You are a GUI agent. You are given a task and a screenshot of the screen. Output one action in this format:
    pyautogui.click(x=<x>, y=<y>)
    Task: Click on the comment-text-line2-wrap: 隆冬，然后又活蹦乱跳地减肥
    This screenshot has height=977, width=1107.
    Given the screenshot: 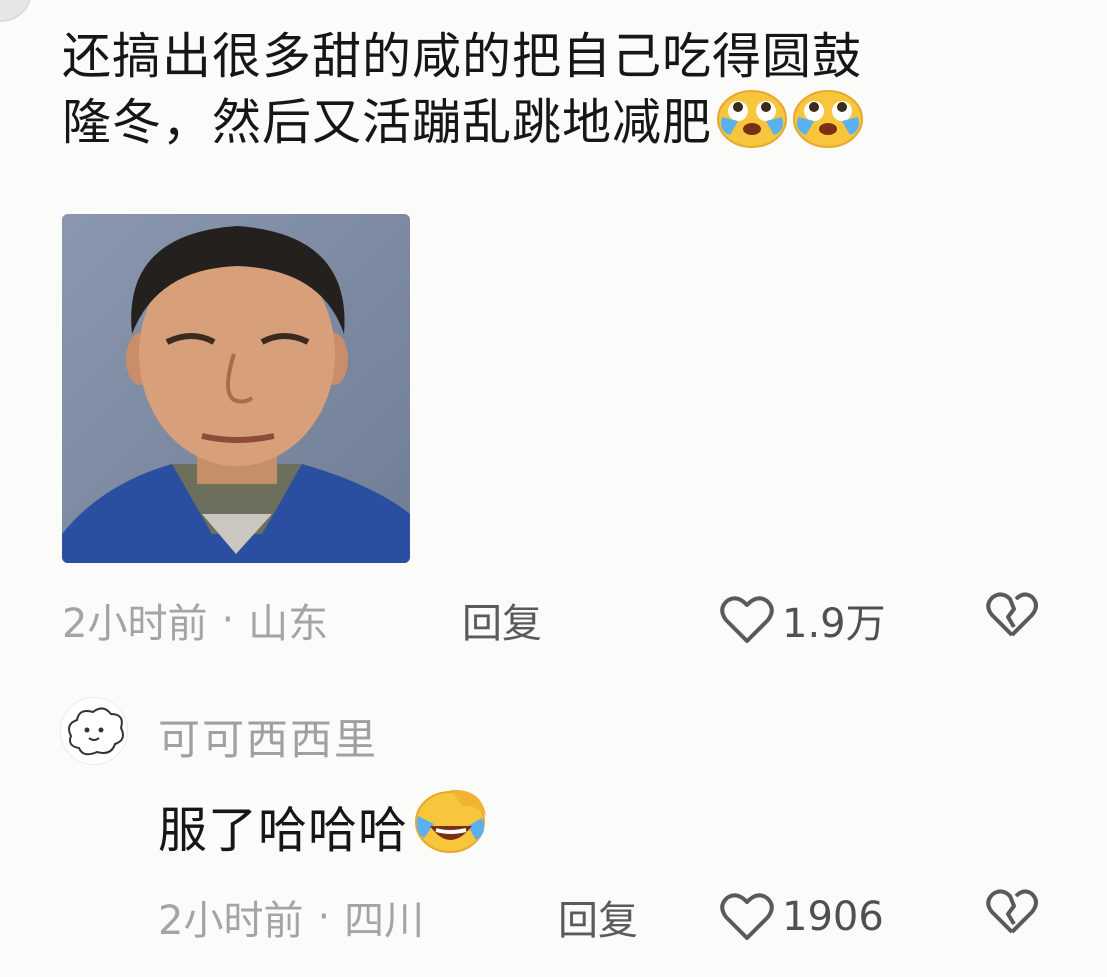 What is the action you would take?
    pyautogui.click(x=552, y=125)
    